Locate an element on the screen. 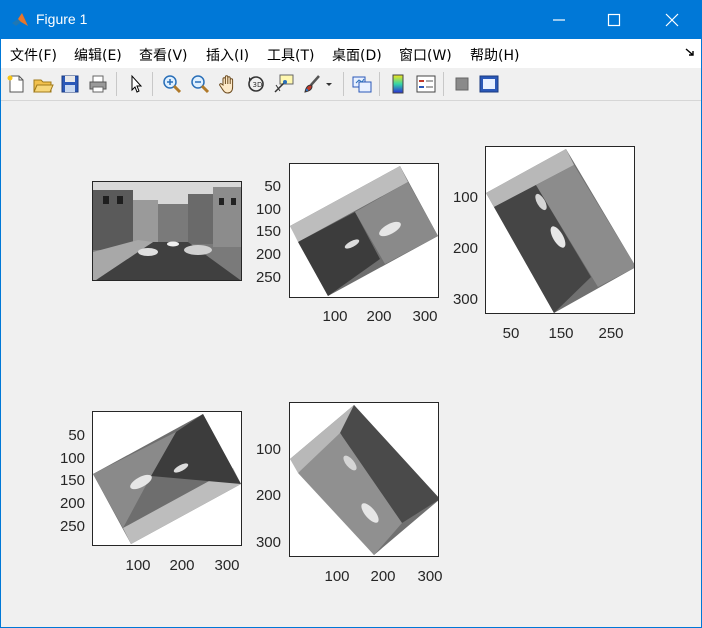 This screenshot has width=702, height=628. menu-window: 窗口(W) is located at coordinates (425, 55).